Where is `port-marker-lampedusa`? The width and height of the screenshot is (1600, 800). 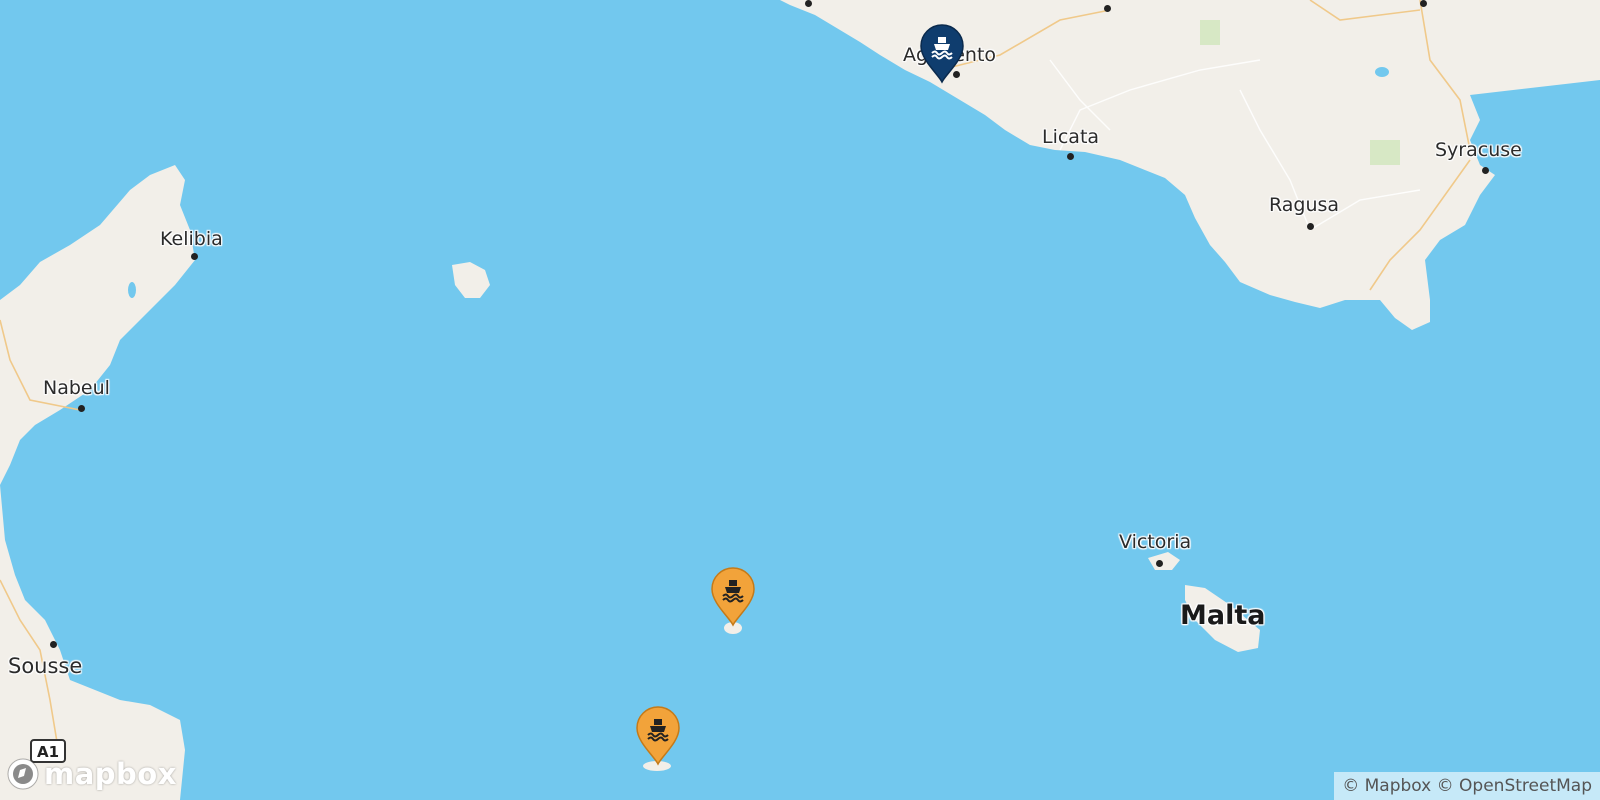 port-marker-lampedusa is located at coordinates (658, 736).